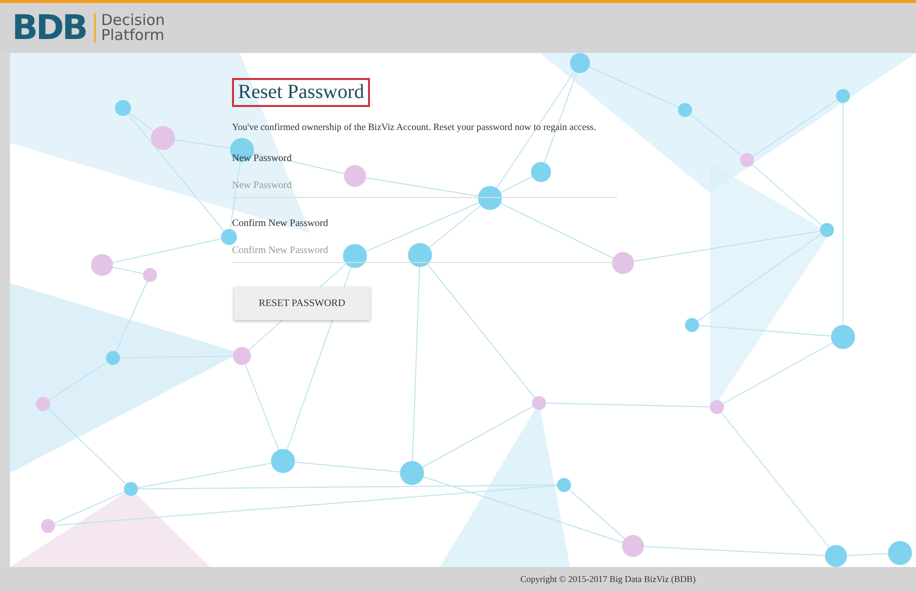  What do you see at coordinates (414, 128) in the screenshot?
I see `message-text: You've confirmed ownership of the BizViz Account. Reset your password now to regain access.` at bounding box center [414, 128].